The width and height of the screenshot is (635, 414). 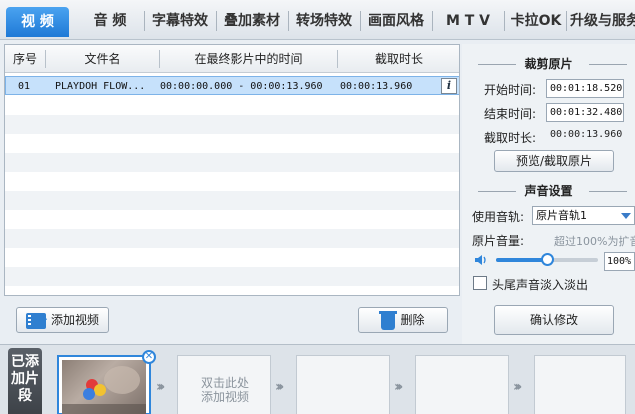 What do you see at coordinates (554, 161) in the screenshot?
I see `preview-trim-button: 预览/截取原片` at bounding box center [554, 161].